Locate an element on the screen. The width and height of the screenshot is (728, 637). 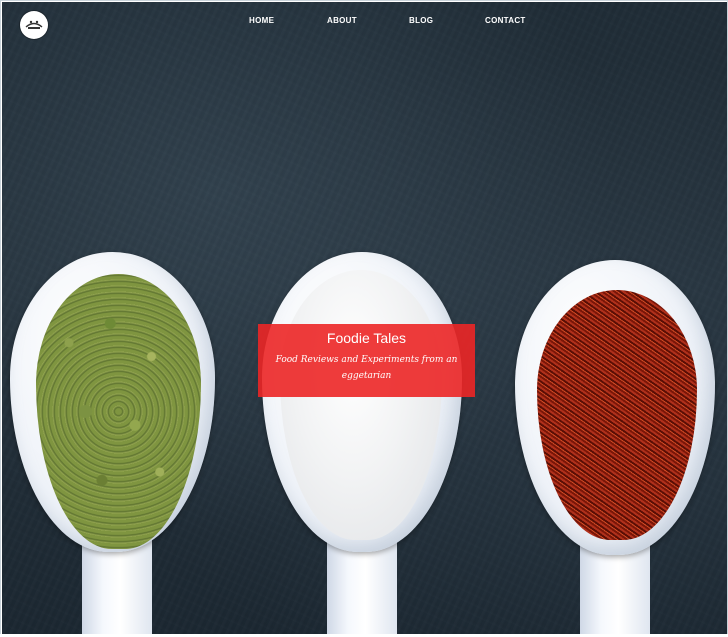
nav-about-link: ABOUT is located at coordinates (342, 20).